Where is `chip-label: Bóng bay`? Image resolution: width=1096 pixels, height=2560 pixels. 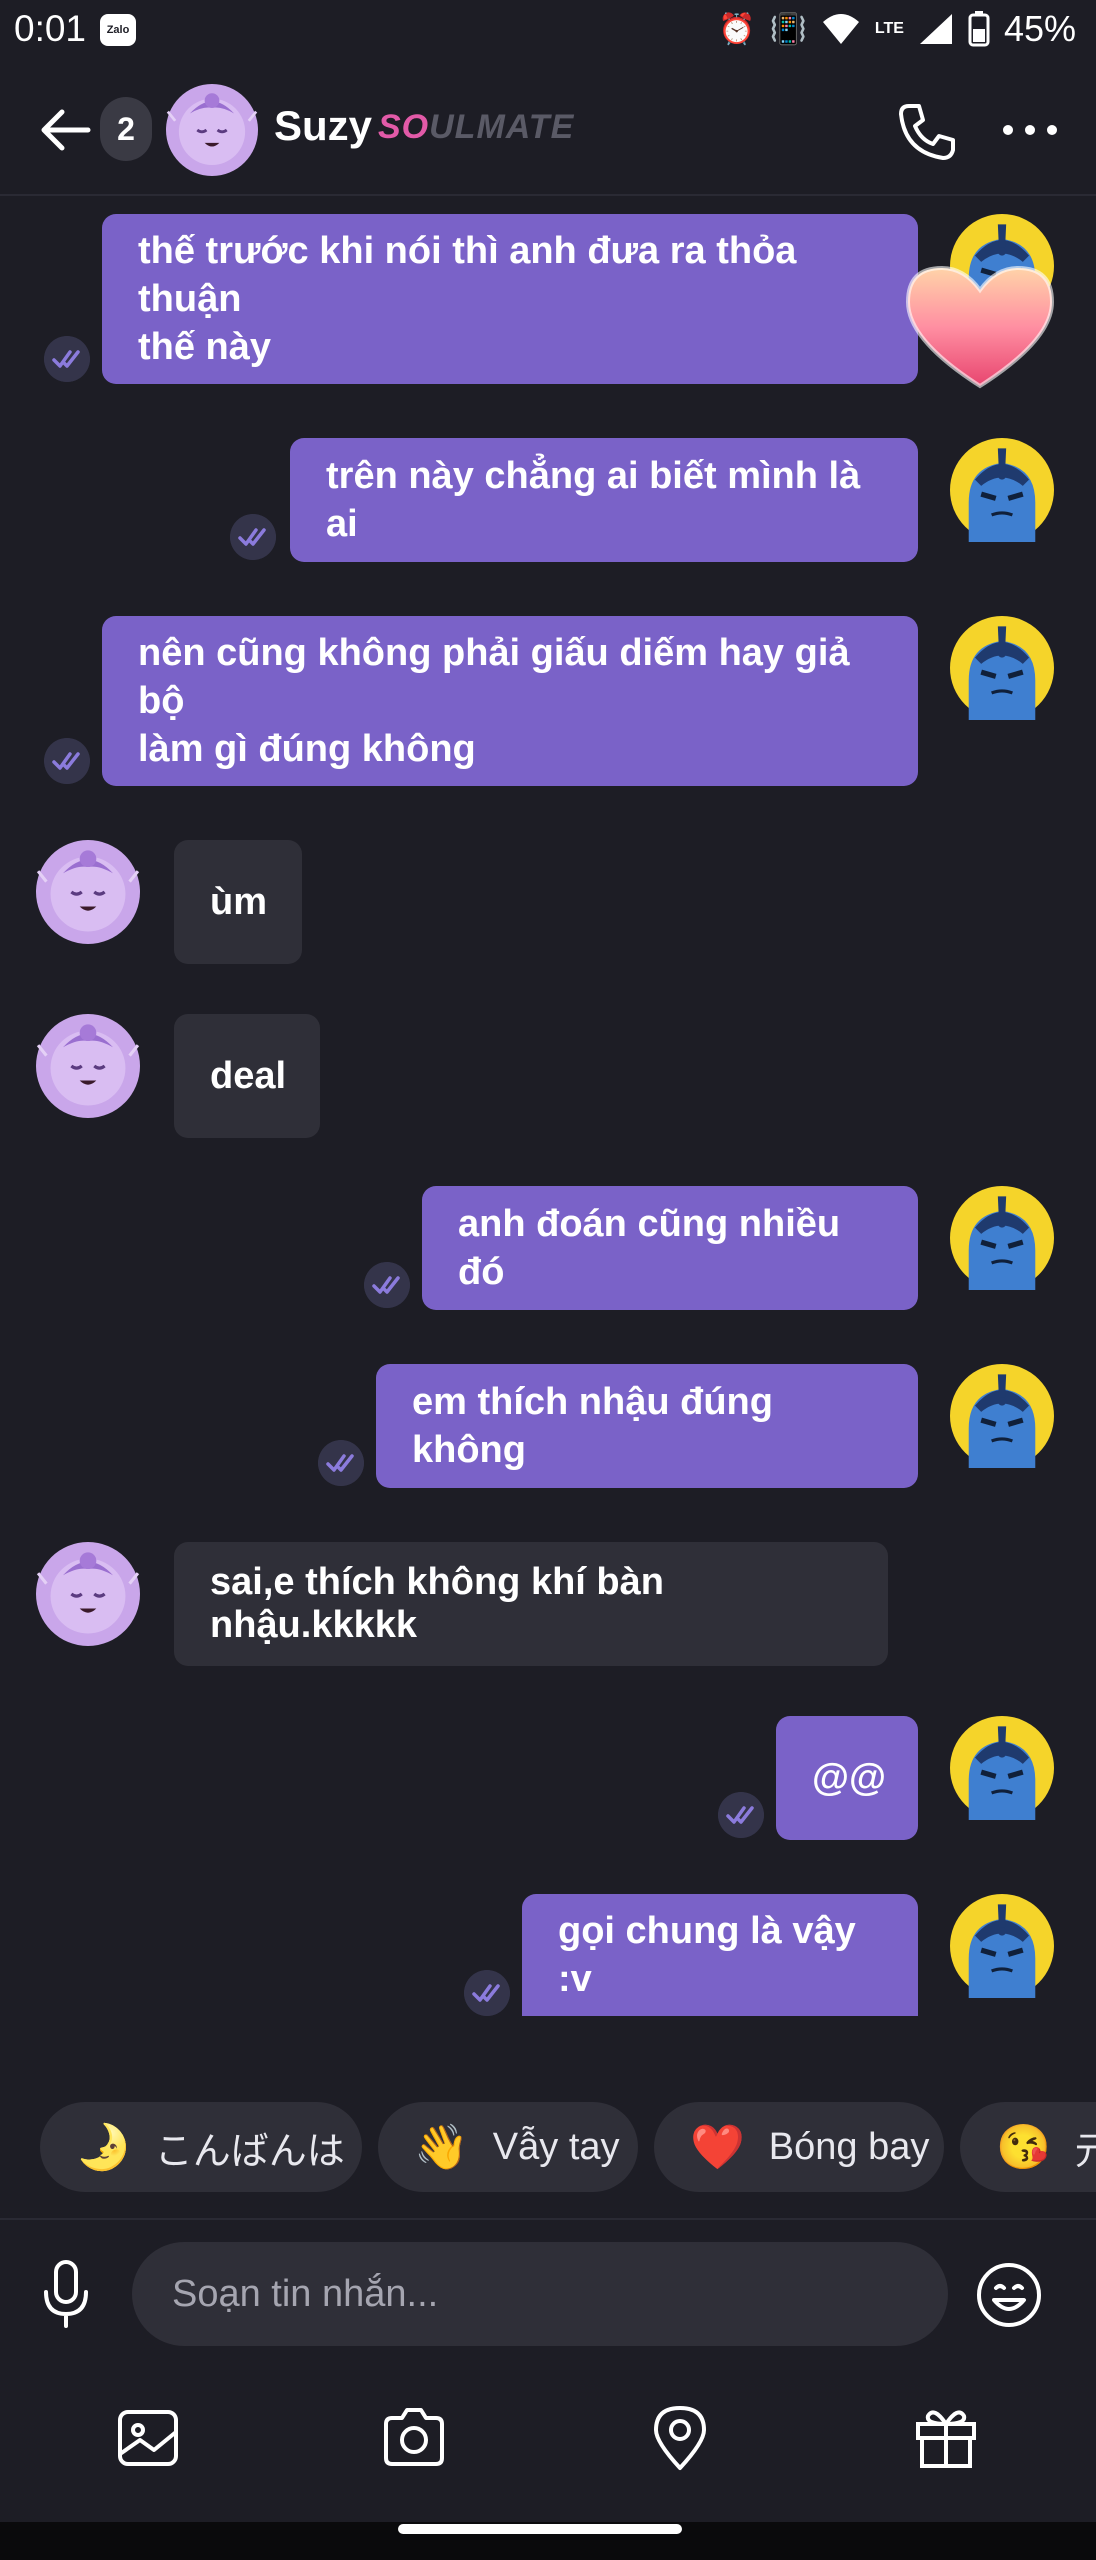
chip-label: Bóng bay is located at coordinates (849, 2146).